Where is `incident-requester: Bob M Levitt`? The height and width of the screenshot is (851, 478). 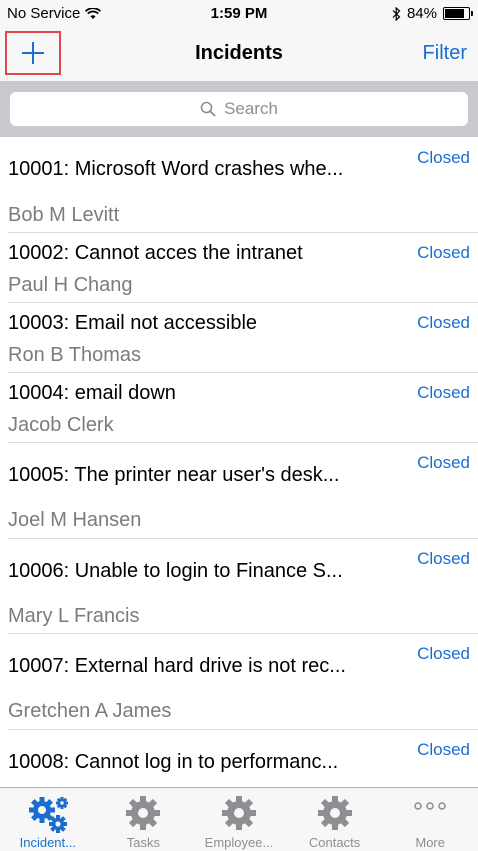
incident-requester: Bob M Levitt is located at coordinates (64, 215).